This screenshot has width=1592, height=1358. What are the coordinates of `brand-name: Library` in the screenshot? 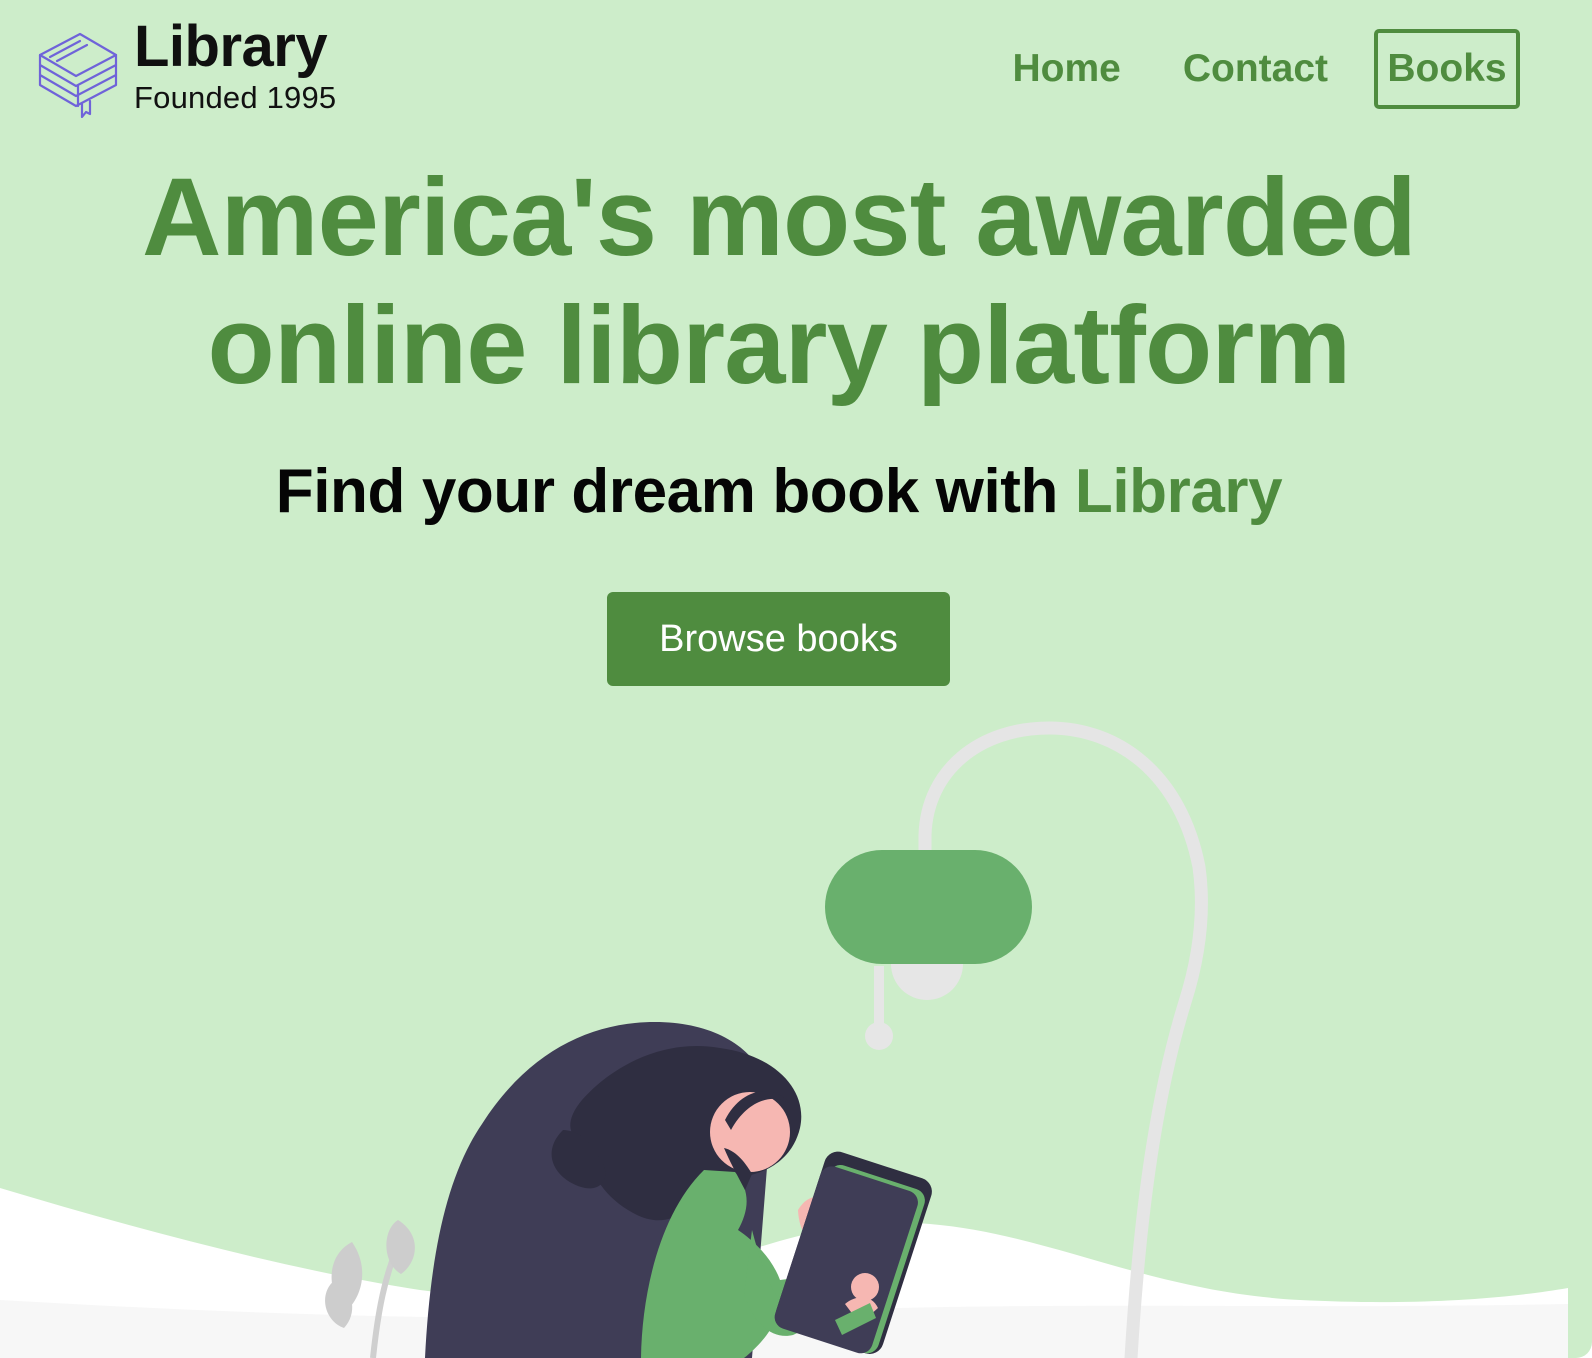 It's located at (231, 46).